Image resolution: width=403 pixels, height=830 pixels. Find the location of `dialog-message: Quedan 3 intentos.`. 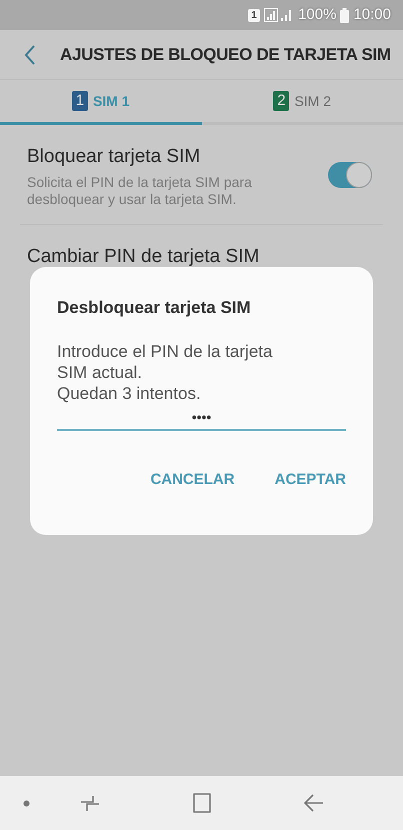

dialog-message: Quedan 3 intentos. is located at coordinates (129, 393).